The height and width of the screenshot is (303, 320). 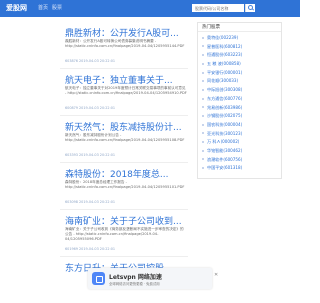 I want to click on hot-stock-item: 五 粮 液(000858), so click(x=222, y=65).